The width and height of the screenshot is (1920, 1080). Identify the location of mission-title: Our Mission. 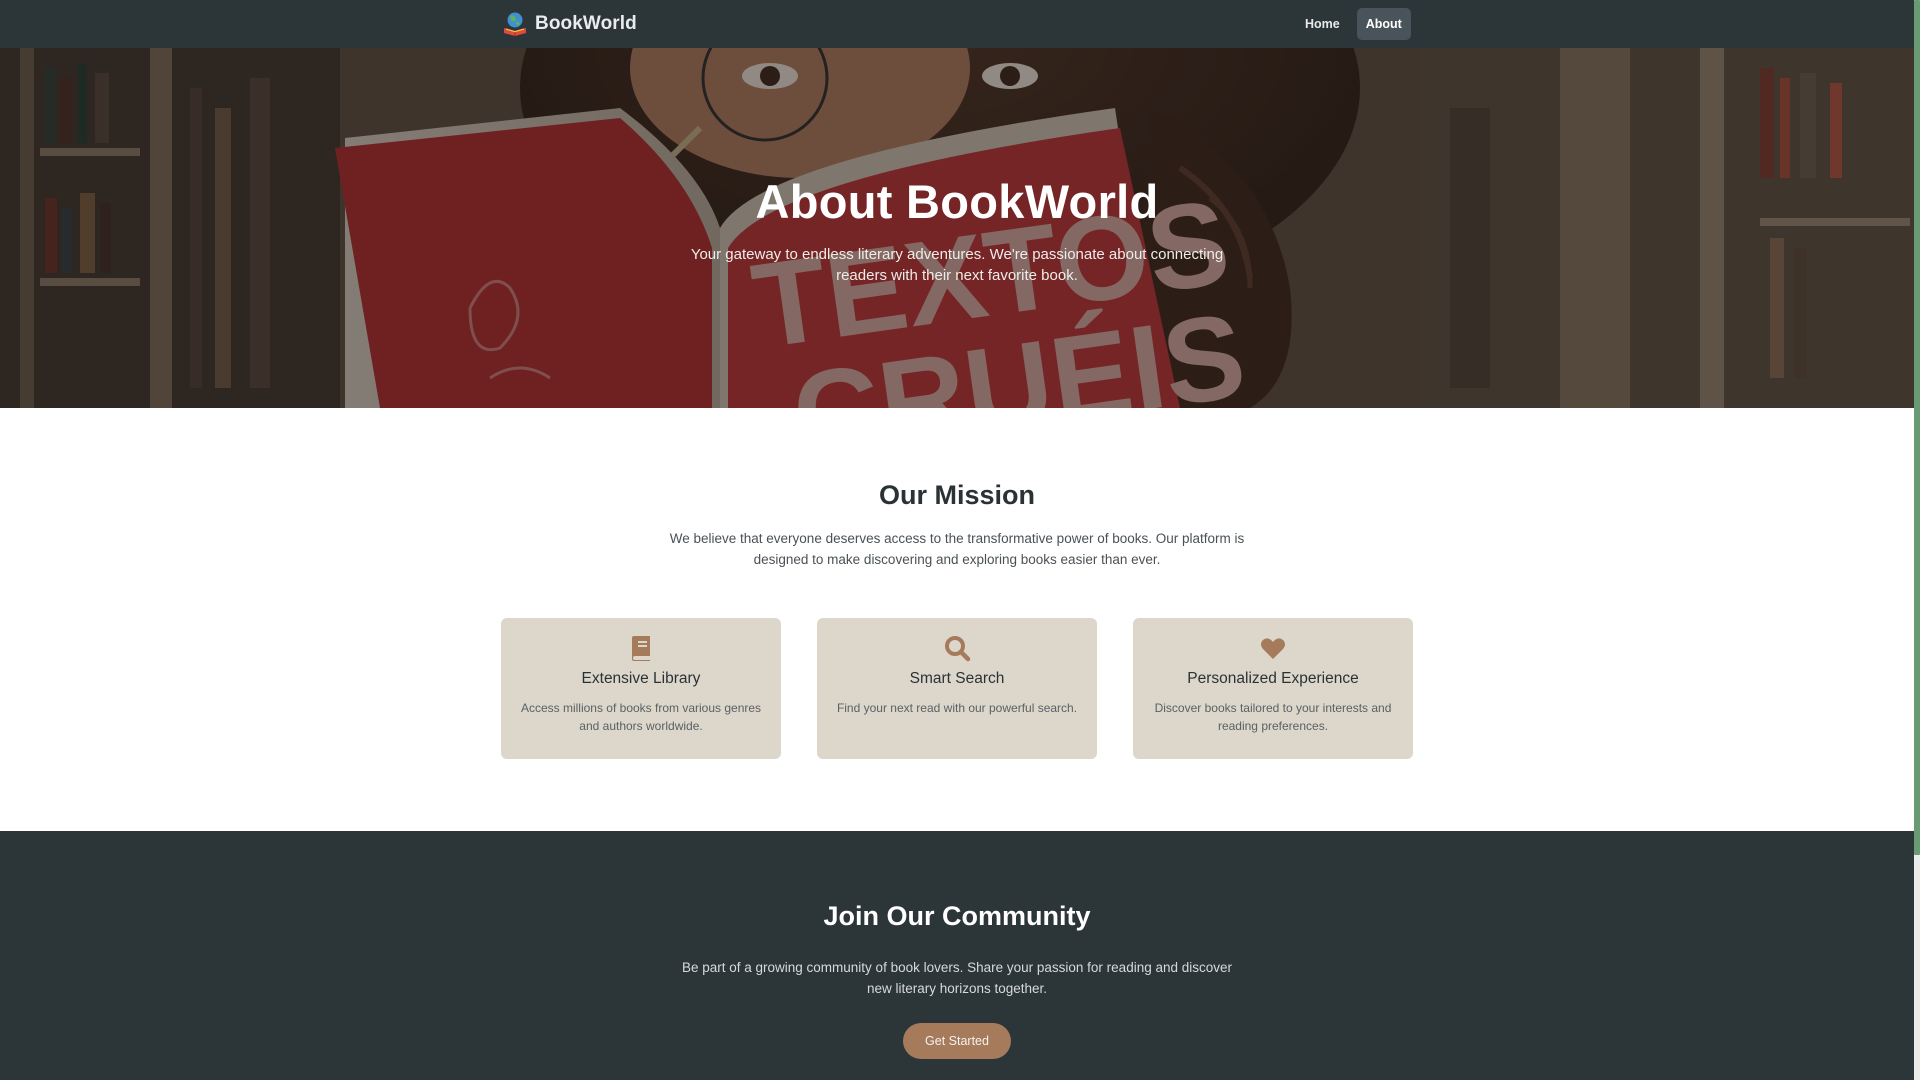
(956, 495).